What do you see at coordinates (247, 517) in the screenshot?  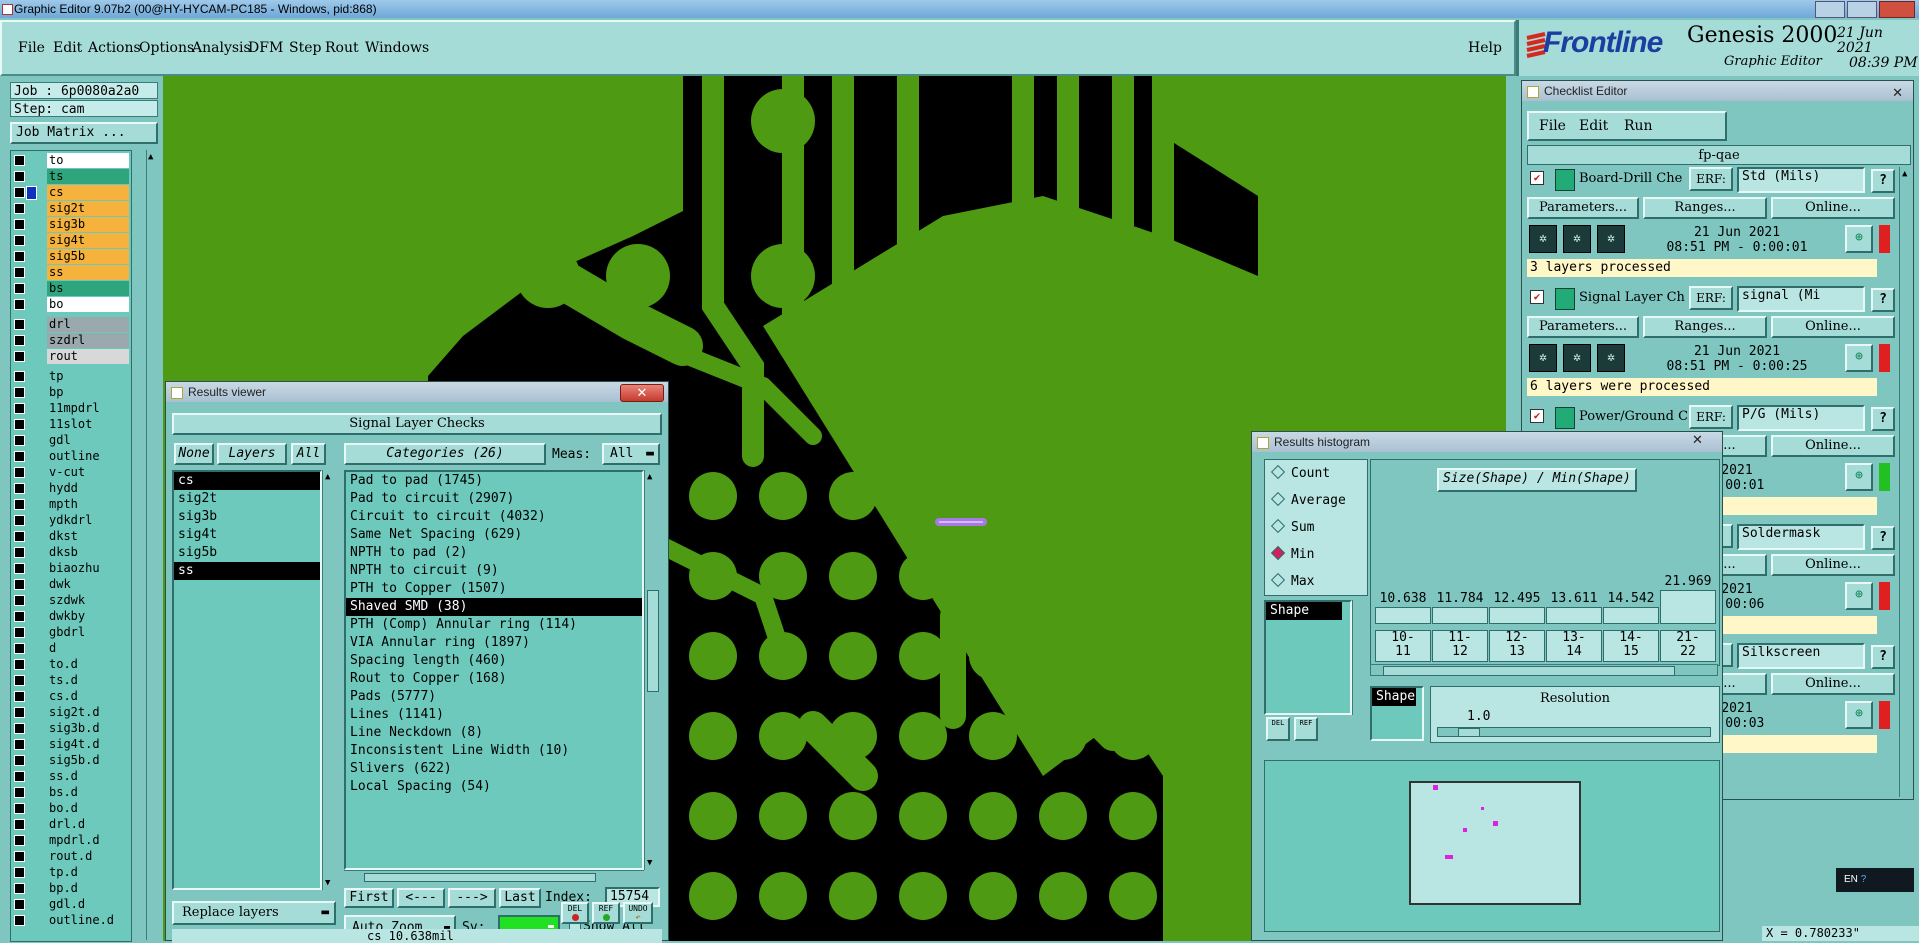 I see `layer-result-item: sig3b` at bounding box center [247, 517].